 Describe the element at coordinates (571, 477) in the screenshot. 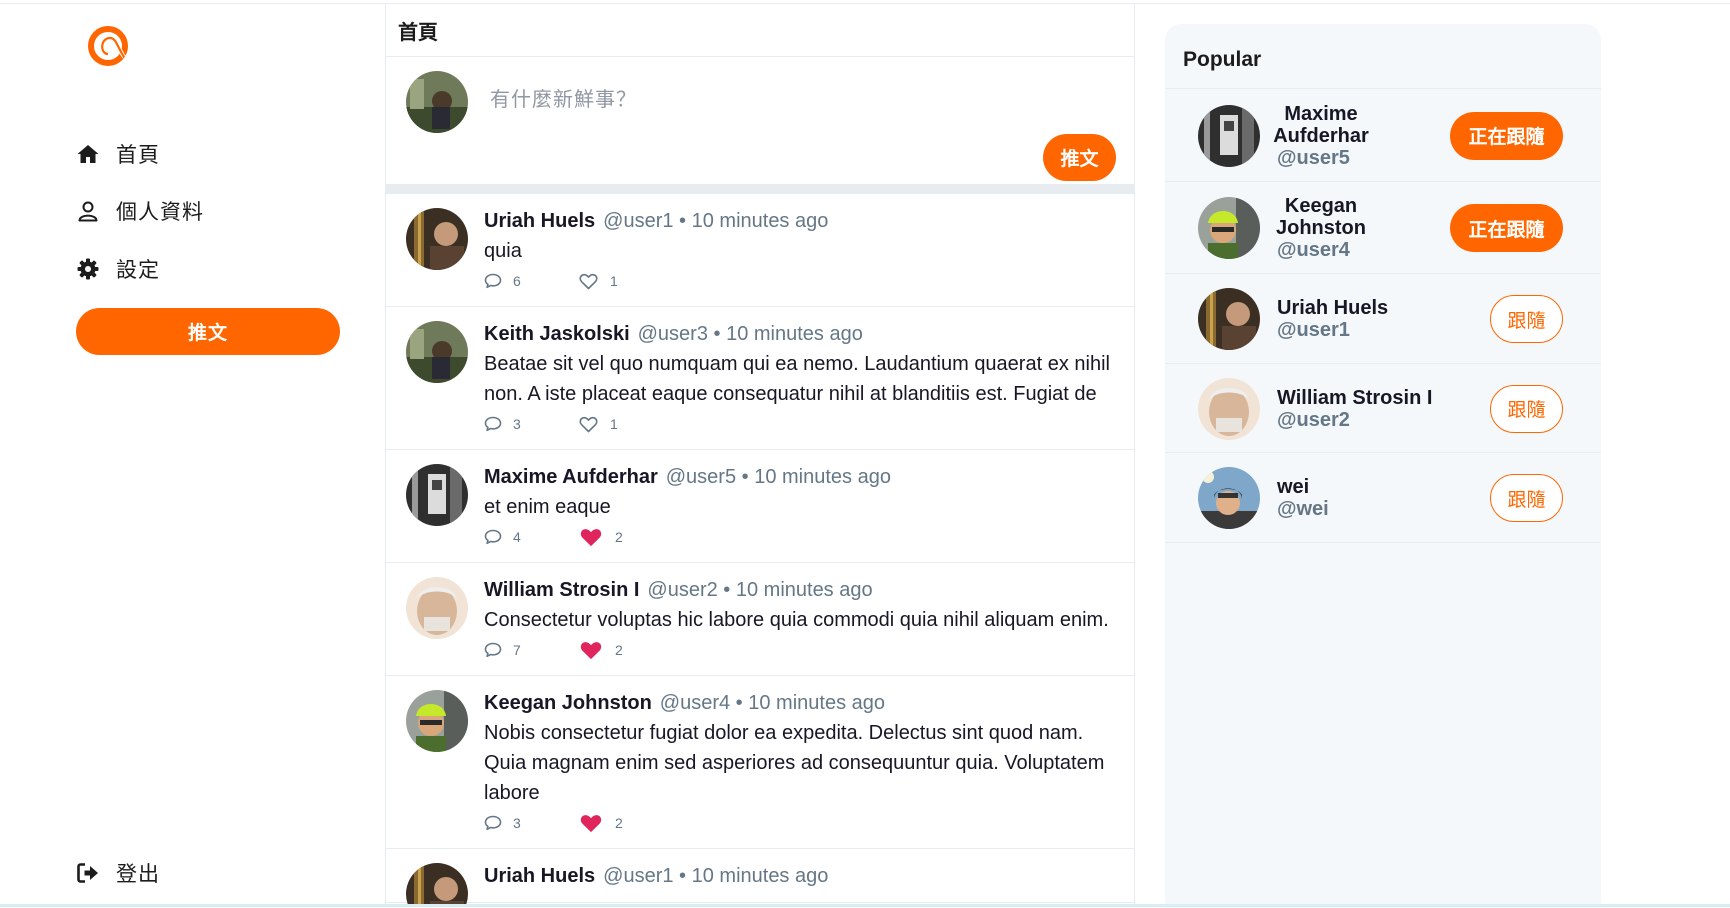

I see `tweet-author-name: Maxime Aufderhar` at that location.